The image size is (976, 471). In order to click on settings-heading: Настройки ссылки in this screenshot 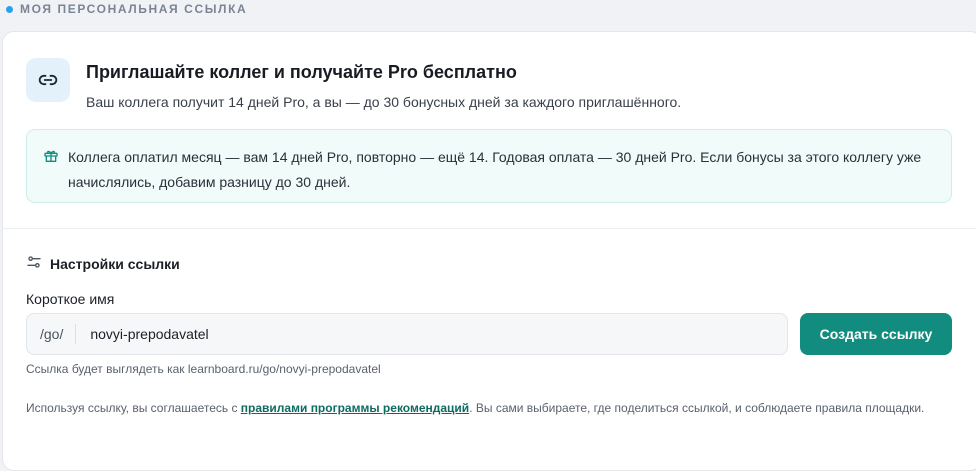, I will do `click(103, 263)`.